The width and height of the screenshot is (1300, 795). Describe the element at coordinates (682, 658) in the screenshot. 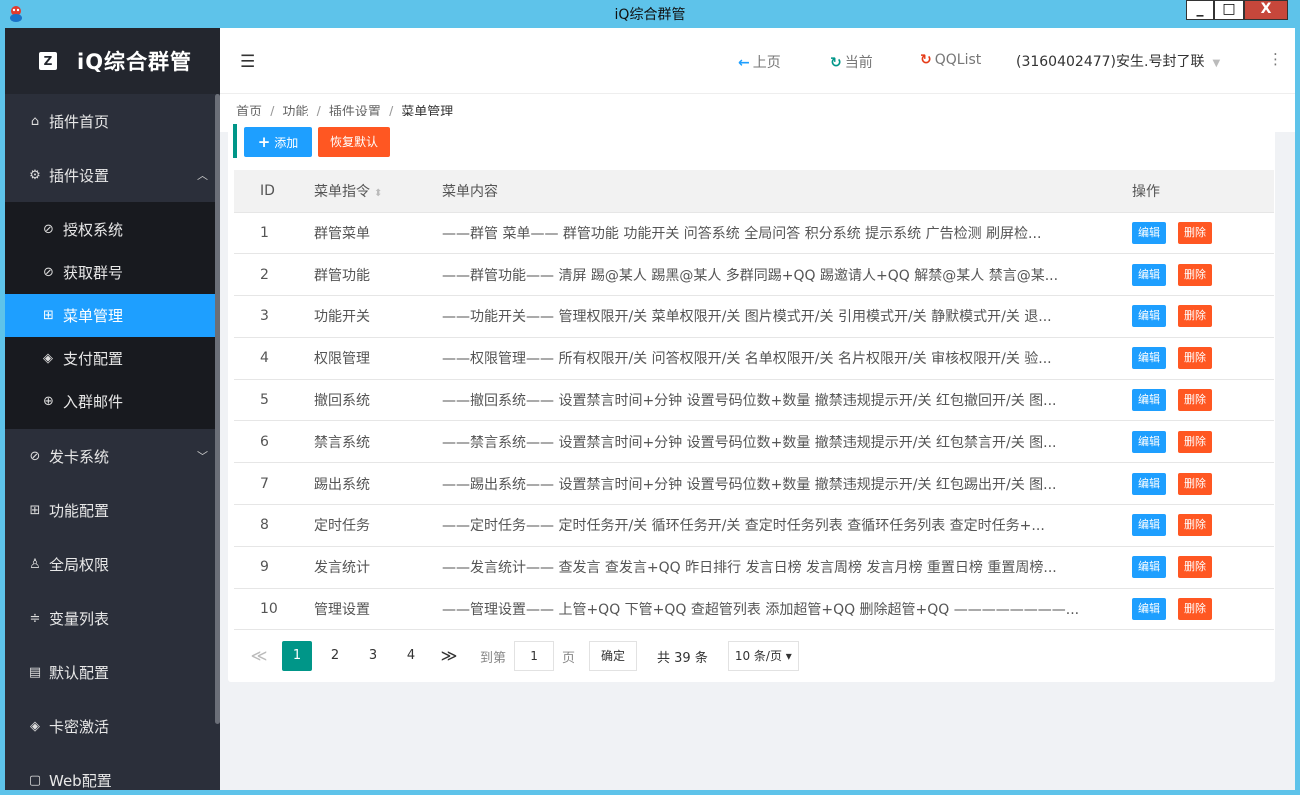

I see `total-count: 共 39 条` at that location.